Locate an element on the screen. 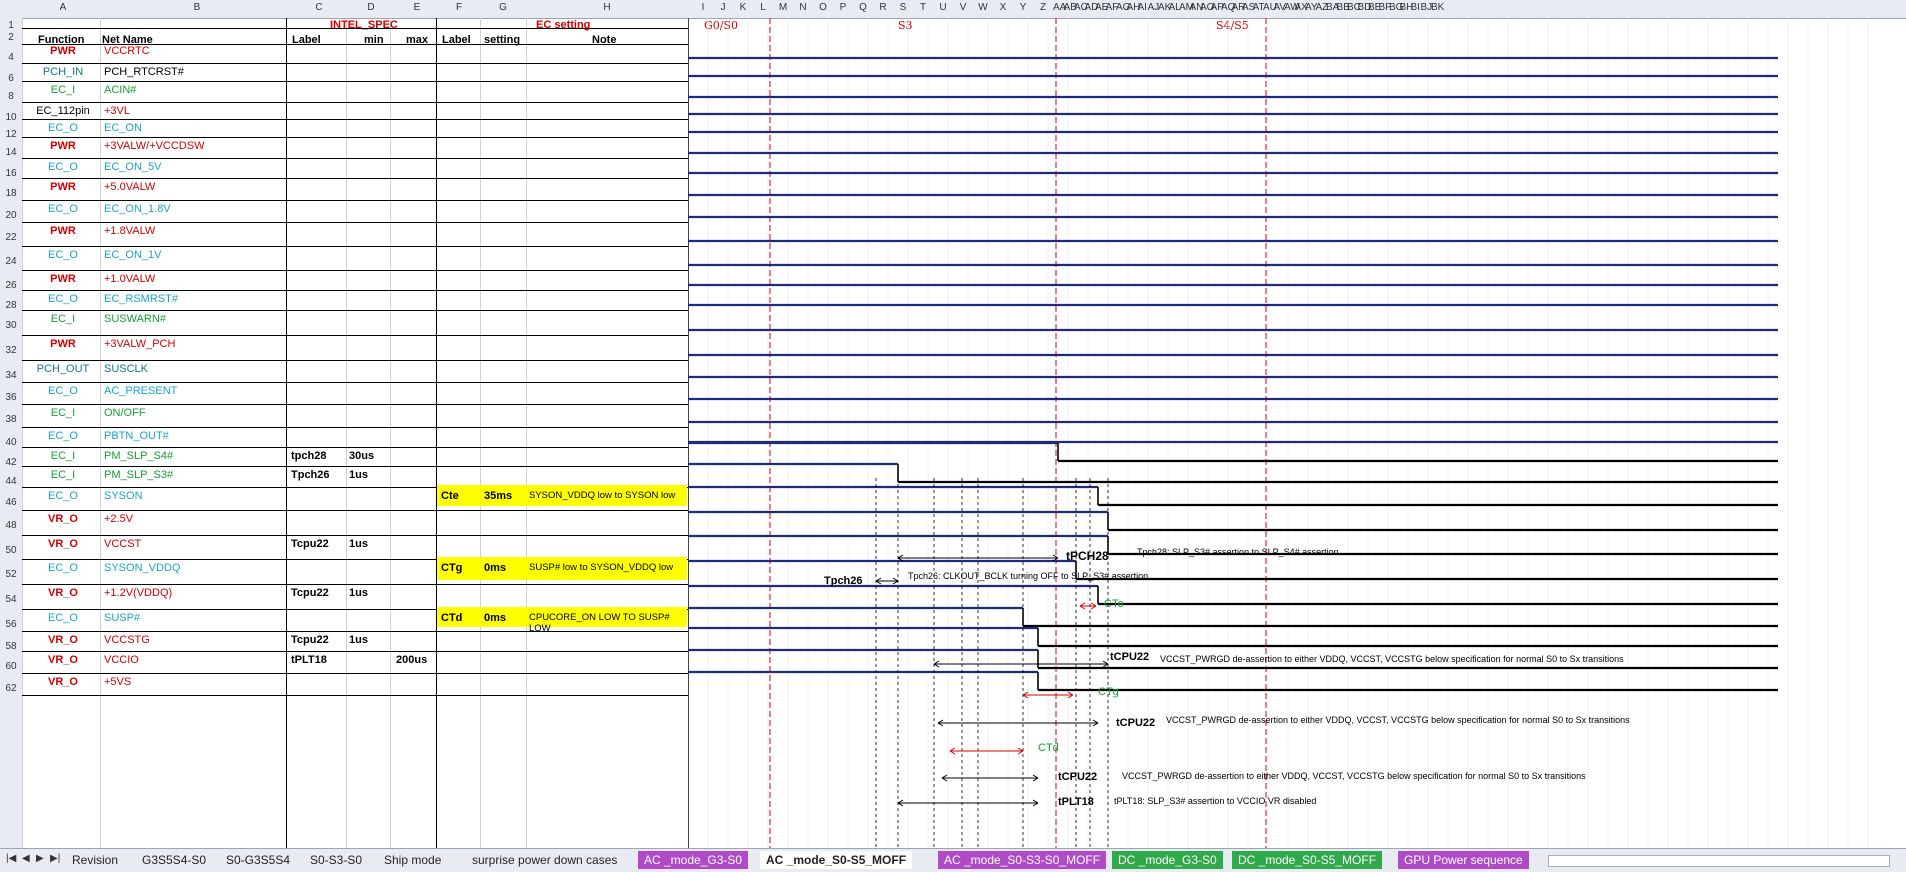 This screenshot has width=1906, height=872. col-header: S is located at coordinates (903, 7).